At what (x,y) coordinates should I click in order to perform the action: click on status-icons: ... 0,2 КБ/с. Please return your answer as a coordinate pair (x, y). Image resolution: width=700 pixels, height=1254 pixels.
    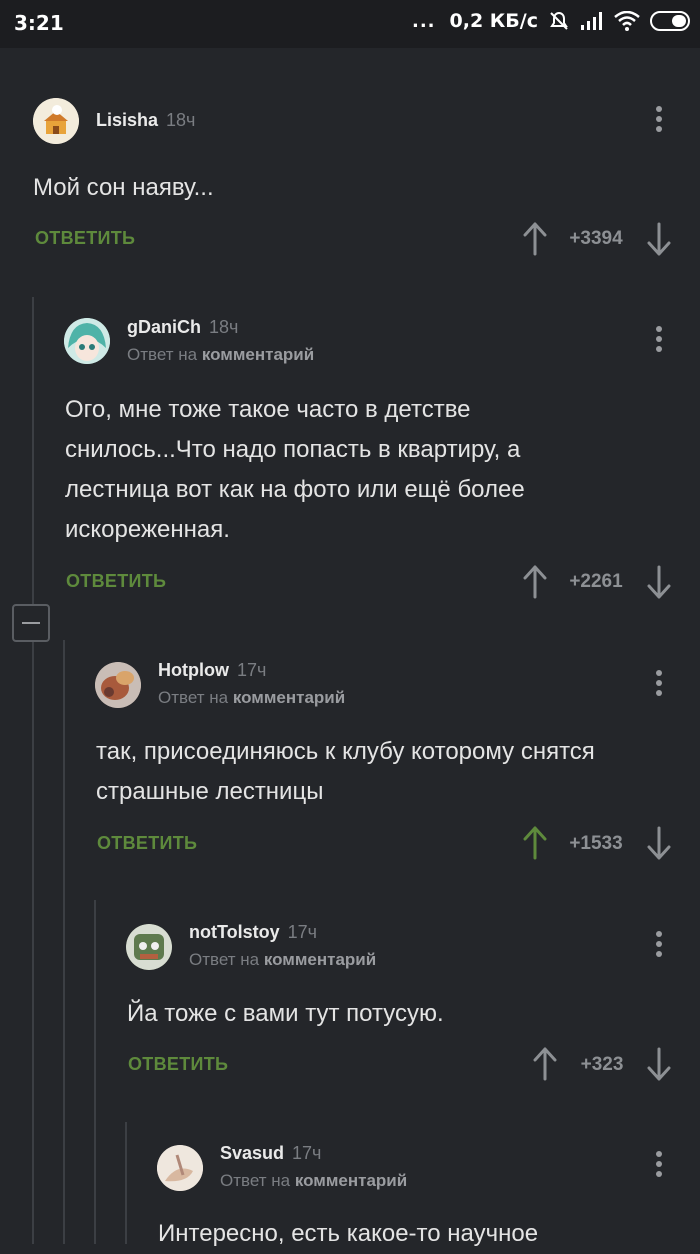
    Looking at the image, I should click on (551, 21).